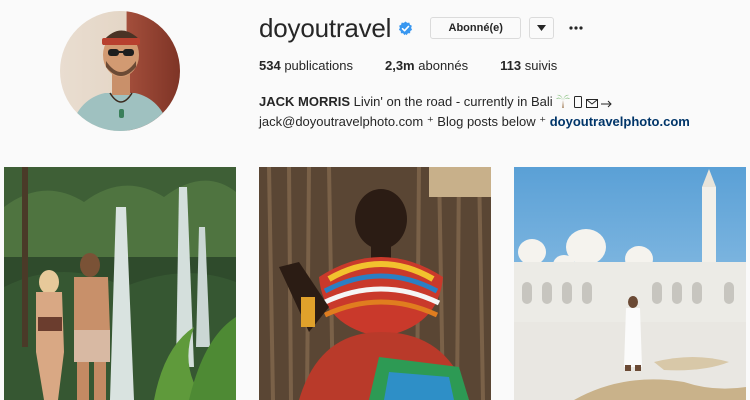 Image resolution: width=750 pixels, height=400 pixels. Describe the element at coordinates (563, 103) in the screenshot. I see `palm-tree-icon` at that location.